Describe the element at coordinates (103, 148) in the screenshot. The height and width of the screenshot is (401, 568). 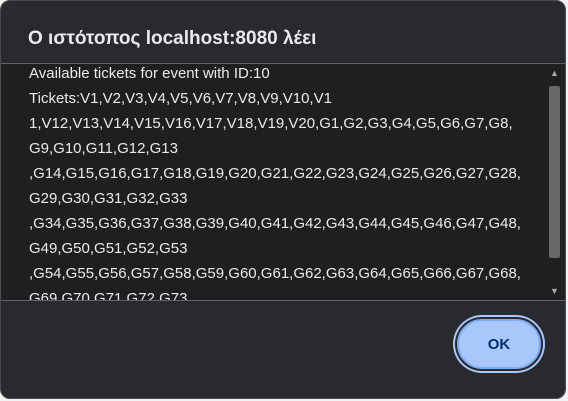
I see `message-line: G9,G10,G11,G12,G13` at that location.